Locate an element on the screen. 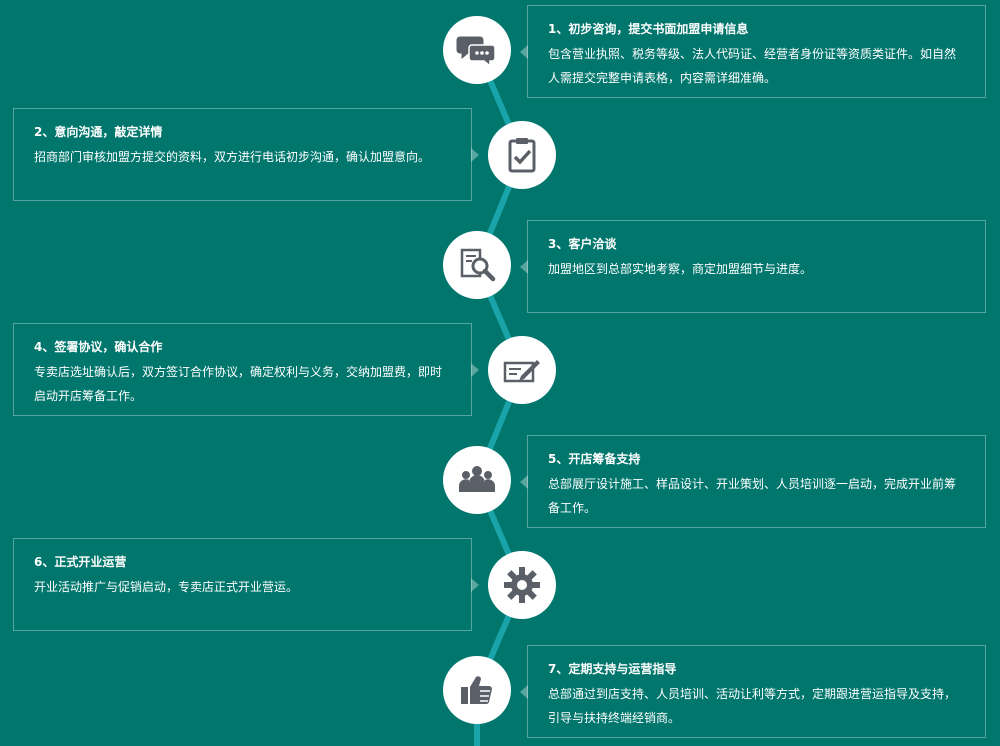 The height and width of the screenshot is (746, 1000). step-6-card: 6、正式开业运营 开业活动推广与促销启动，专卖店正式开业营运。 is located at coordinates (246, 584).